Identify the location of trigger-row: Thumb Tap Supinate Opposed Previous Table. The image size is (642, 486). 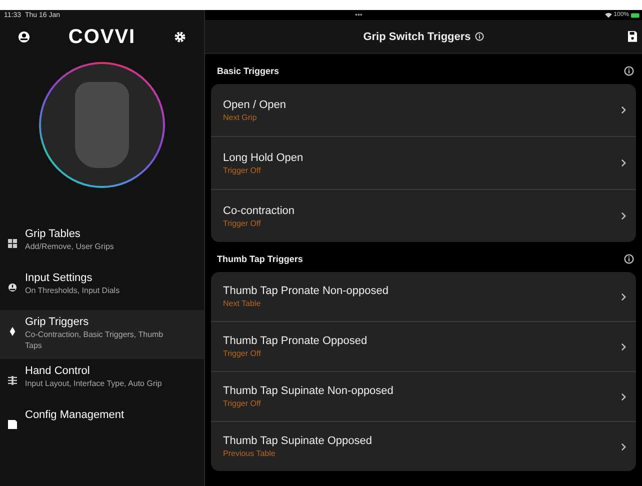
(423, 446).